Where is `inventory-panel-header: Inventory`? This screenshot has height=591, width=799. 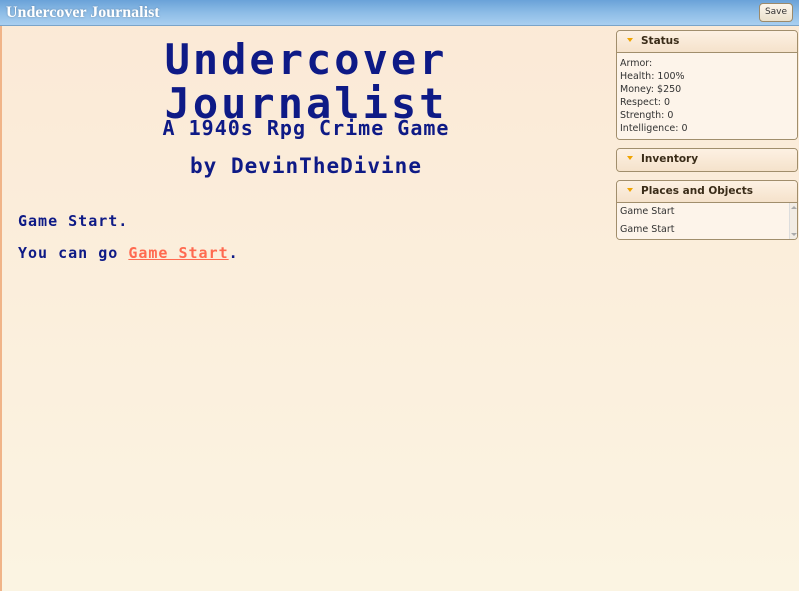
inventory-panel-header: Inventory is located at coordinates (707, 160).